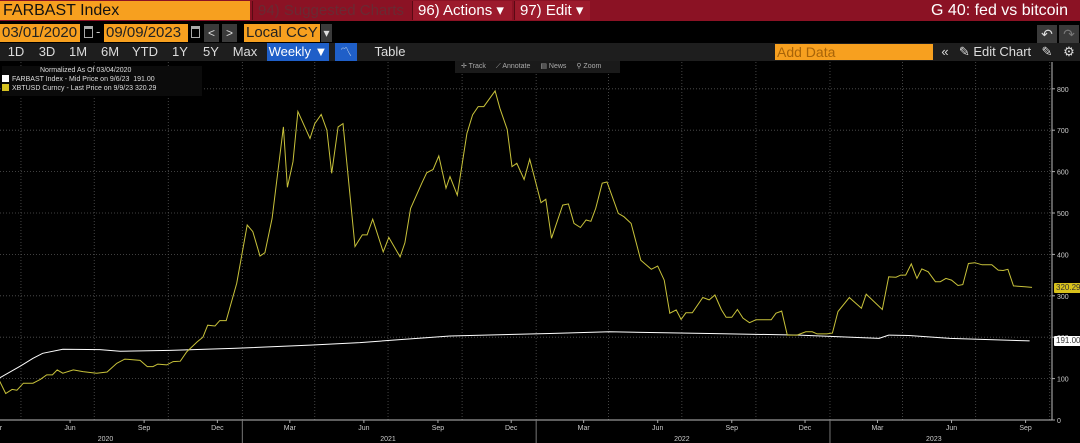  I want to click on end-date-input: 09/09/2023, so click(146, 33).